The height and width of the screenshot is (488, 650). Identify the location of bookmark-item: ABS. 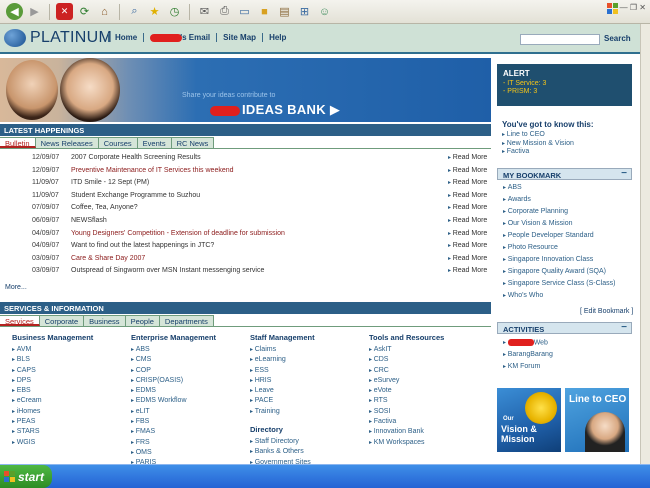
(567, 187).